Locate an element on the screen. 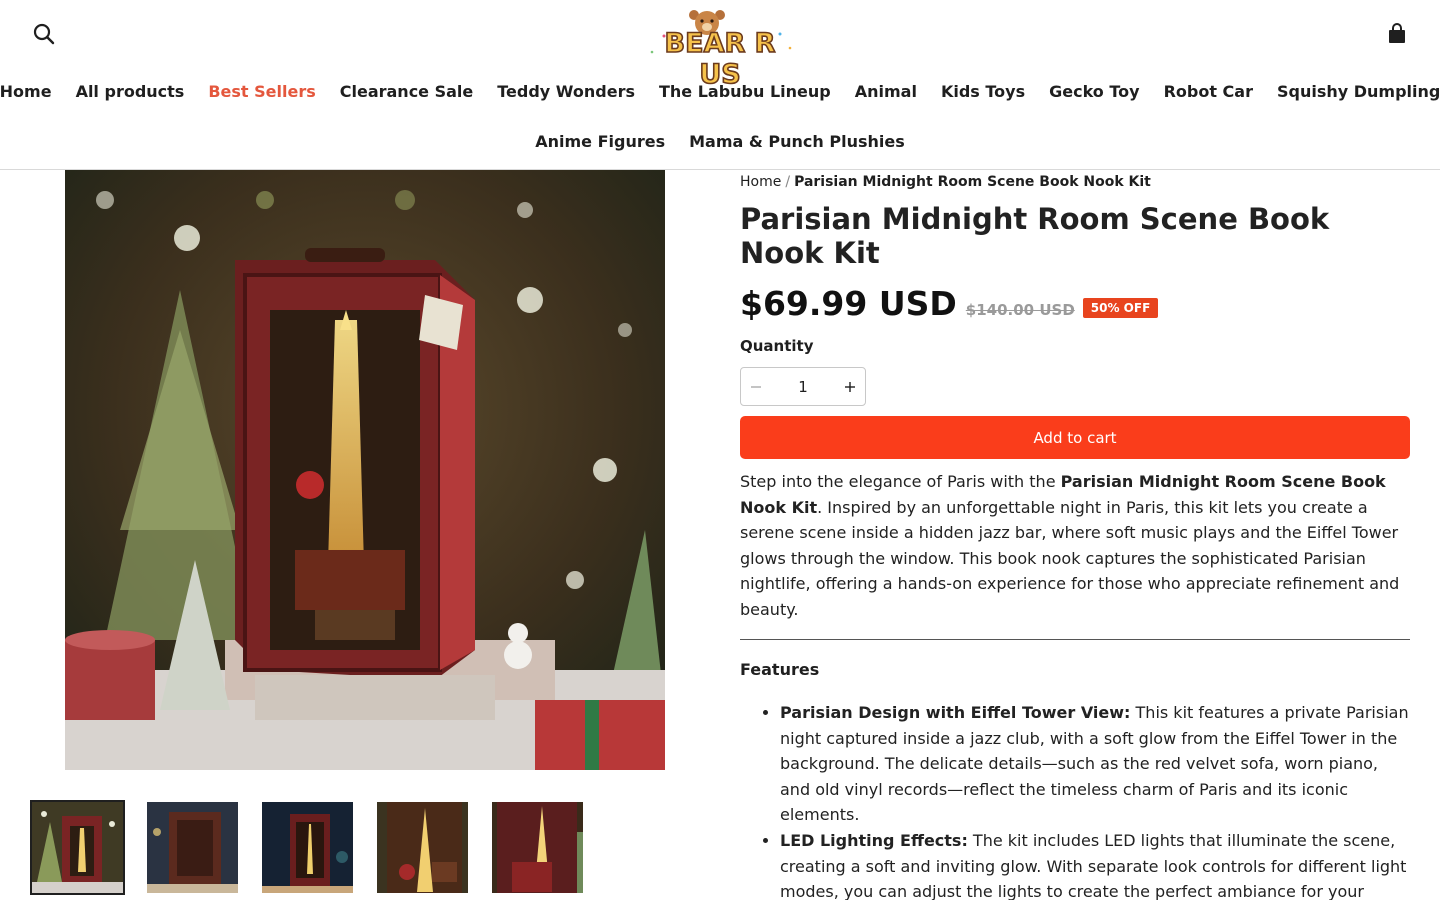 The image size is (1440, 900). site-logo: BEAR R US is located at coordinates (720, 48).